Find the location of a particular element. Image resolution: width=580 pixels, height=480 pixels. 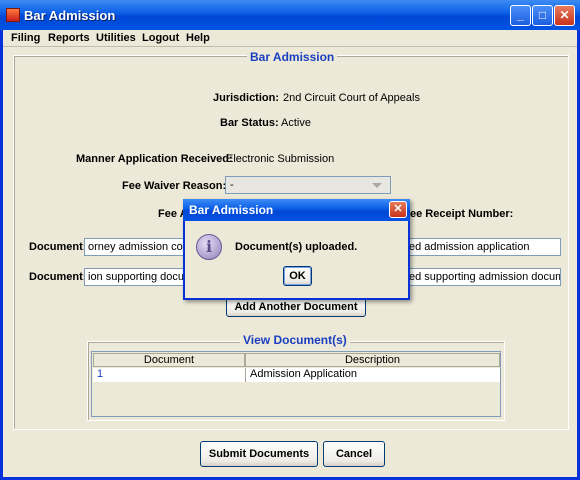

menu-logout: Logout is located at coordinates (160, 38).